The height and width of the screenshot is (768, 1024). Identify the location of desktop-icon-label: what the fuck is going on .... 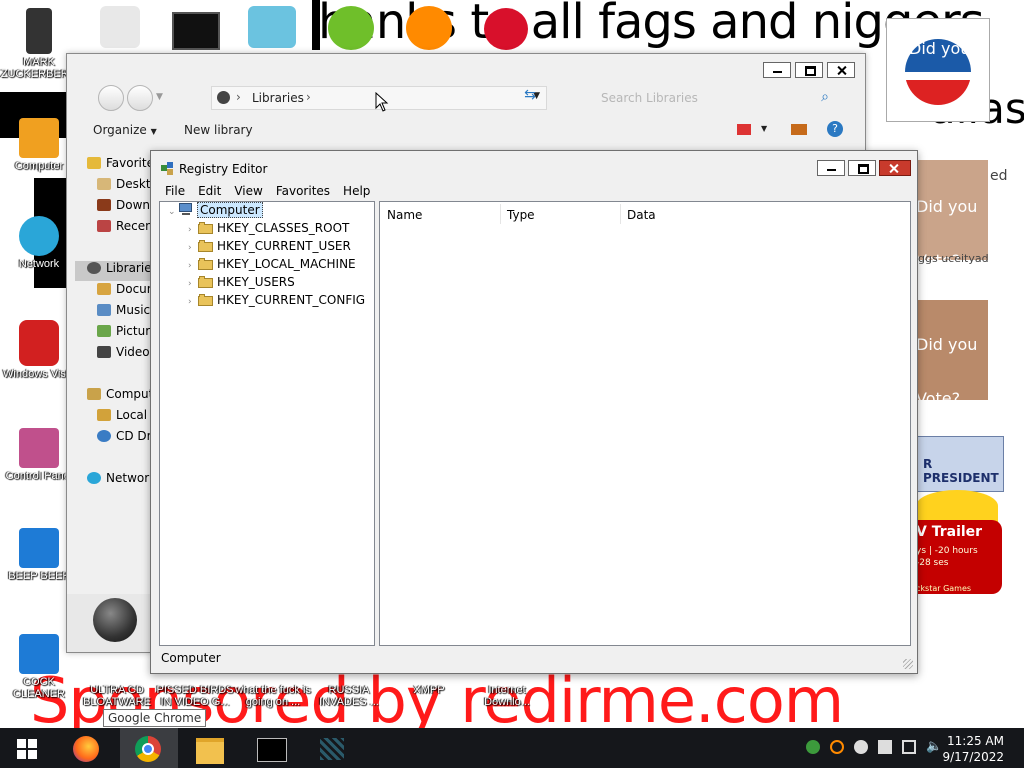
(273, 696).